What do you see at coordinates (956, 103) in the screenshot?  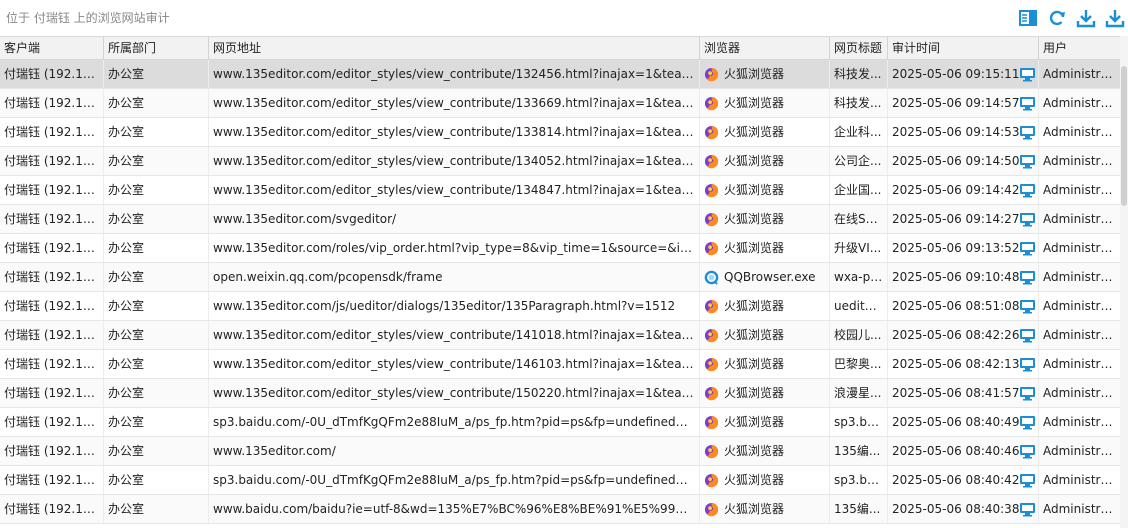 I see `audit-time-text: 2025-05-06 09:14:57` at bounding box center [956, 103].